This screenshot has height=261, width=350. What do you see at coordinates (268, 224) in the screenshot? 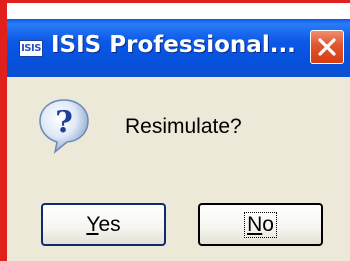
I see `no-label-rest: o` at bounding box center [268, 224].